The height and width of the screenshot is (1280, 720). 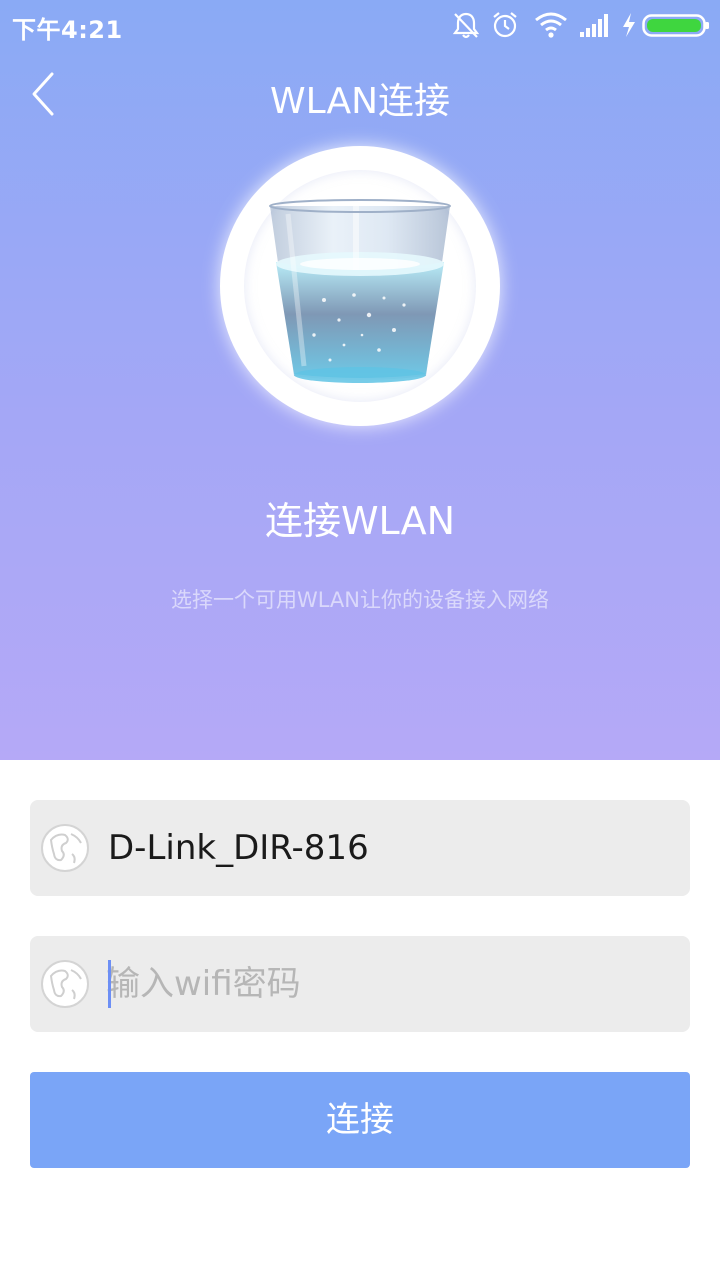 What do you see at coordinates (629, 27) in the screenshot?
I see `charging-icon` at bounding box center [629, 27].